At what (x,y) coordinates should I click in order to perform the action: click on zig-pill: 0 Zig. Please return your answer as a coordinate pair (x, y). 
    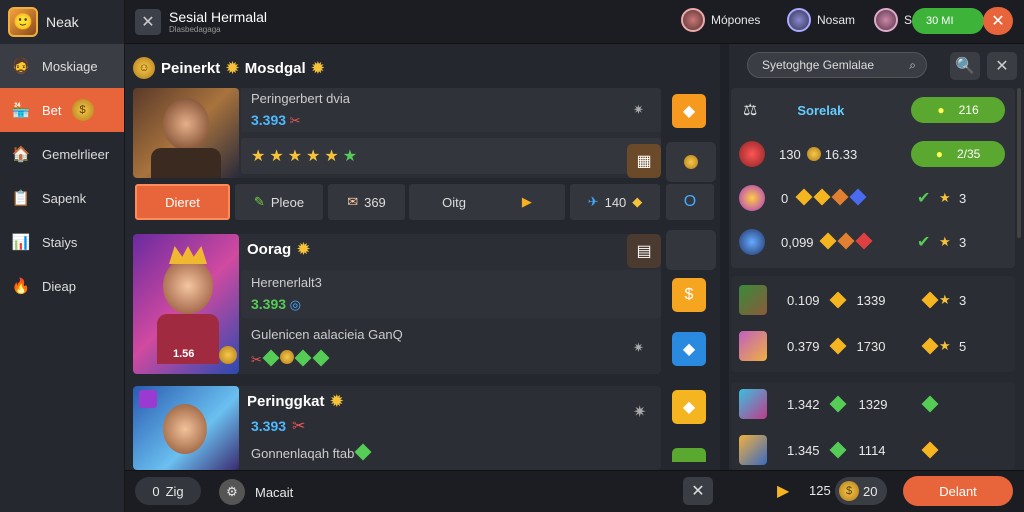
    Looking at the image, I should click on (168, 491).